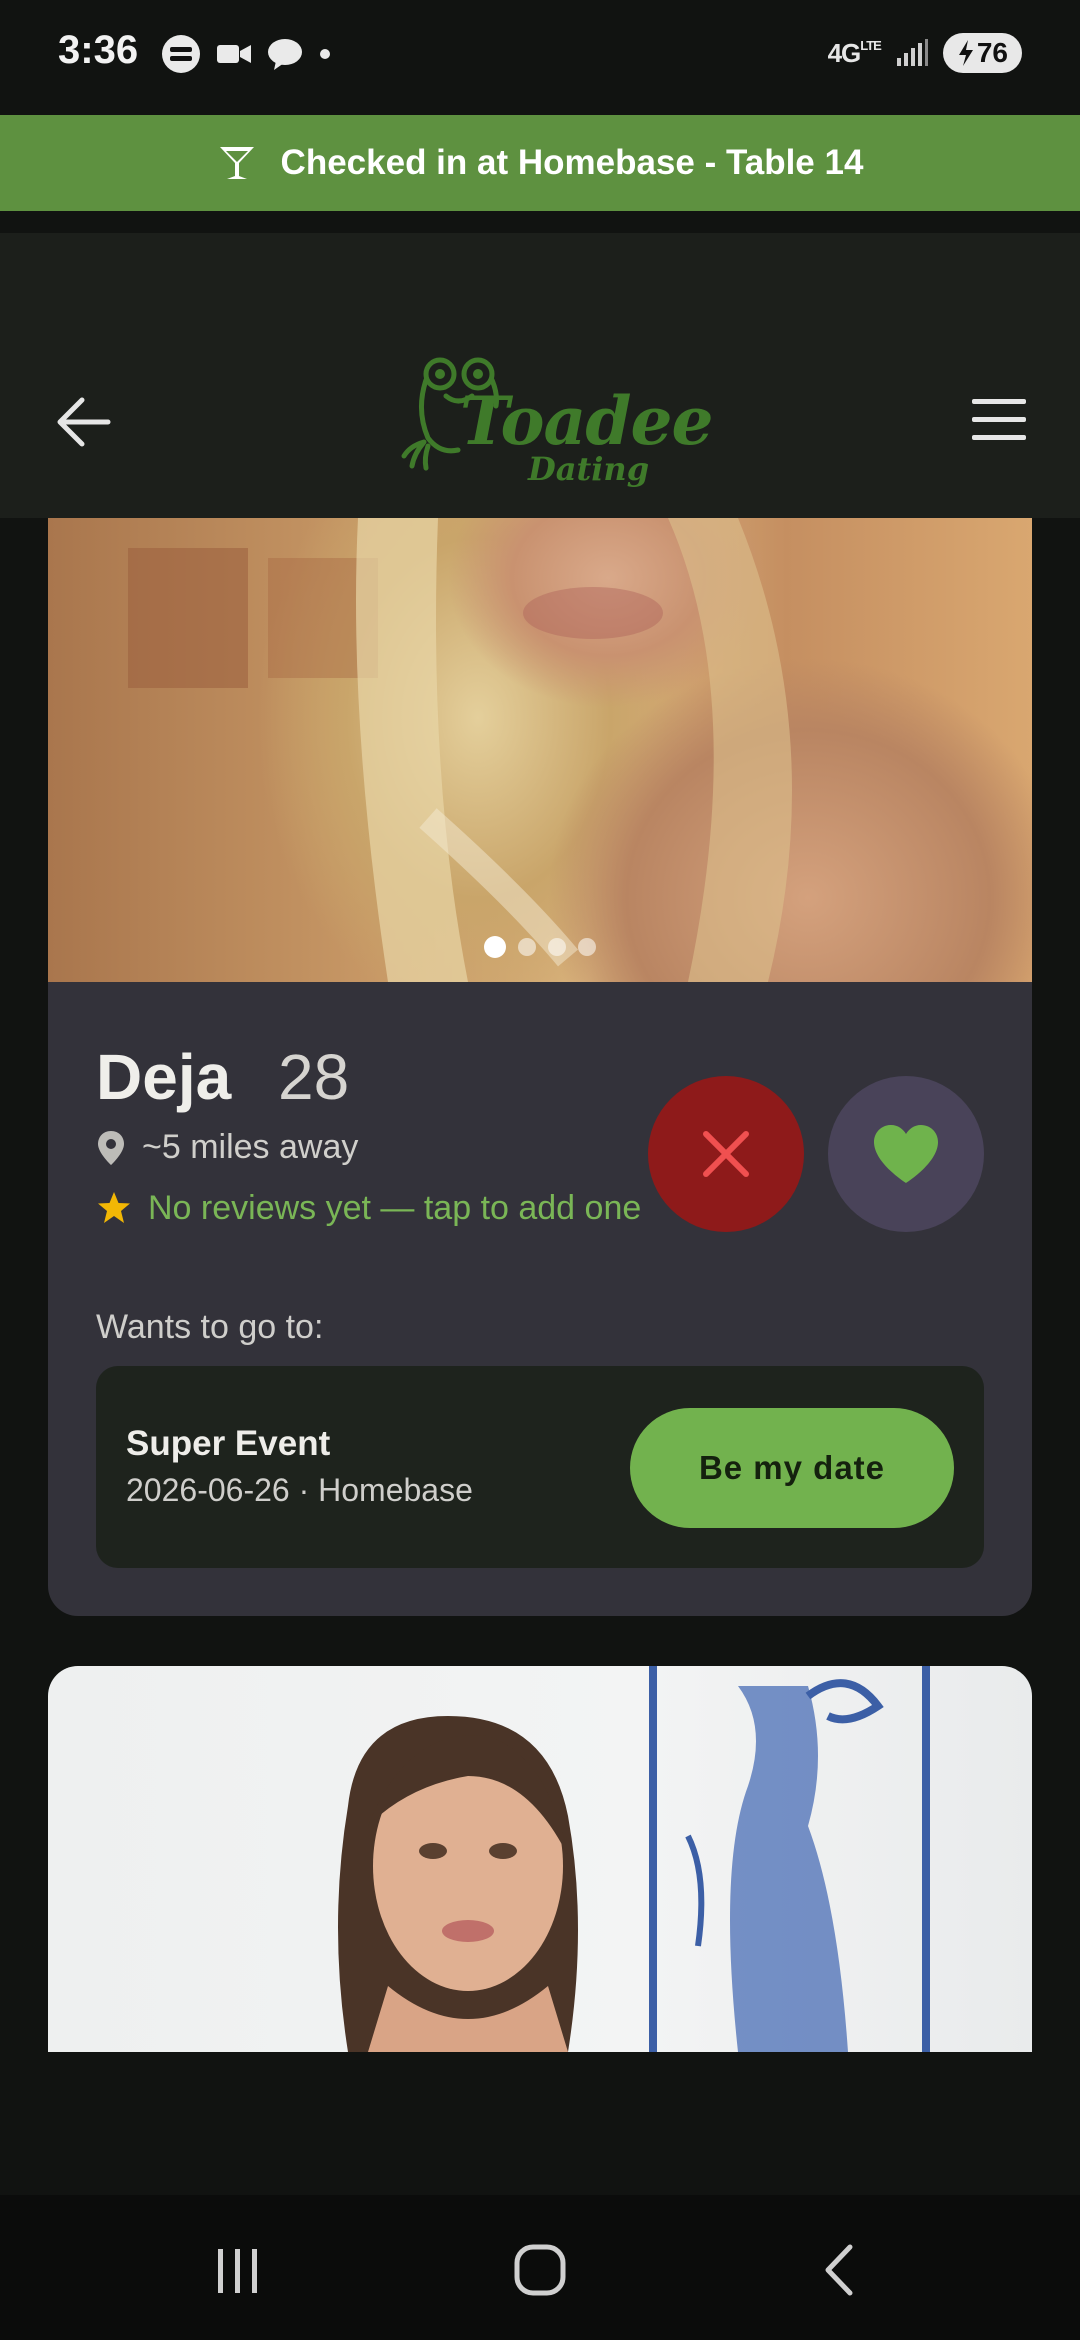 Image resolution: width=1080 pixels, height=2340 pixels. I want to click on app-logo: Toadee Dating, so click(556, 420).